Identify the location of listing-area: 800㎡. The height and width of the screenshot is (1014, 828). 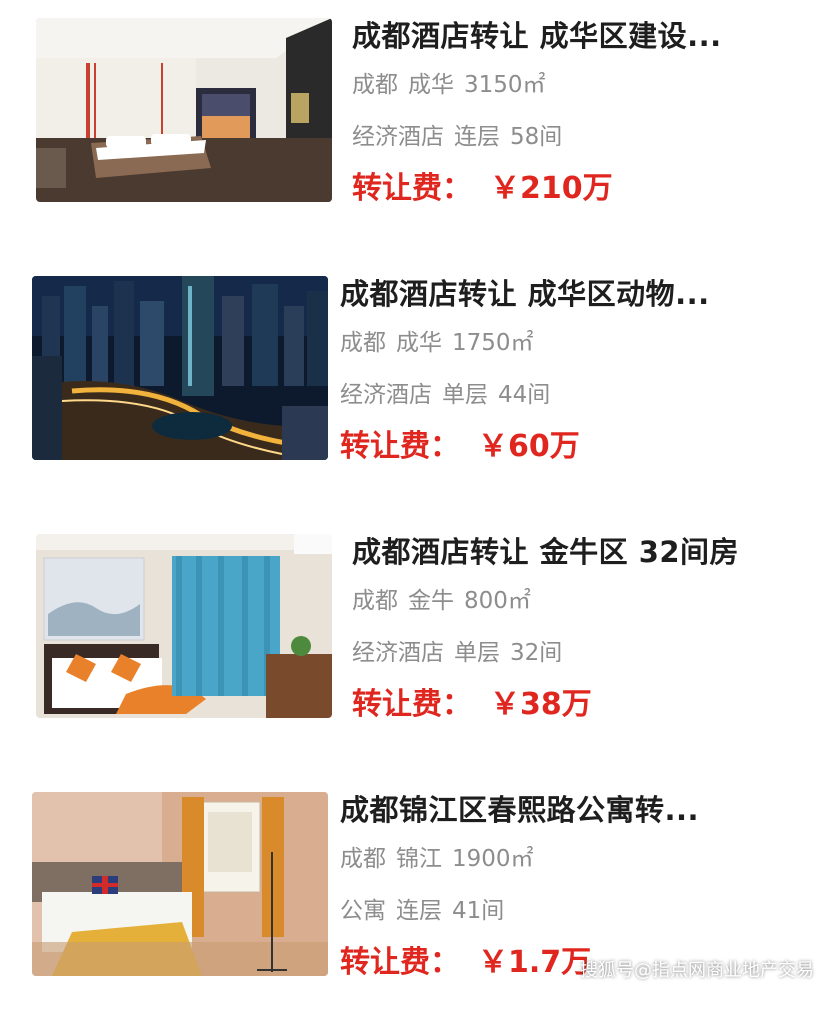
(497, 601).